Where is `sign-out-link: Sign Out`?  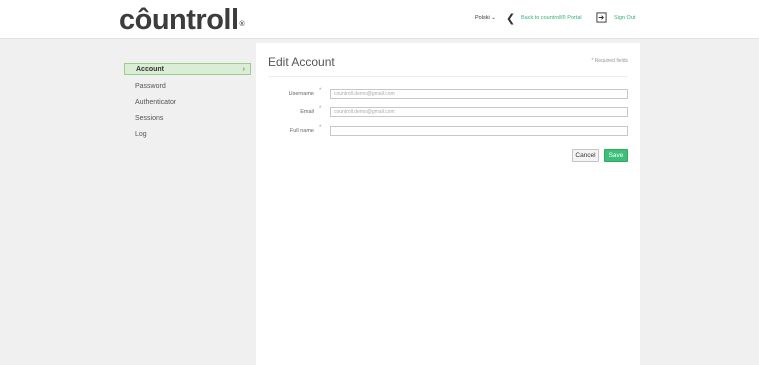 sign-out-link: Sign Out is located at coordinates (624, 18).